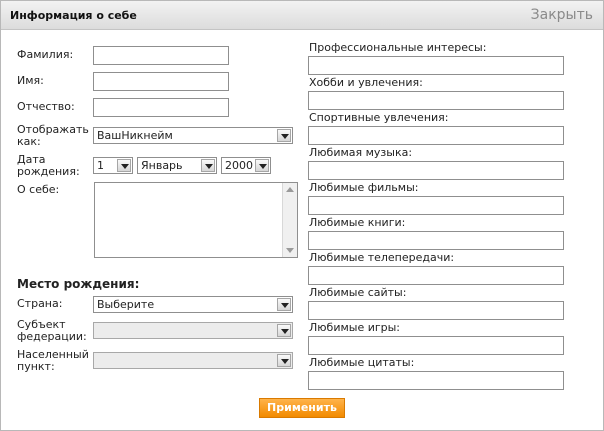  What do you see at coordinates (100, 165) in the screenshot?
I see `birth-day-value: 1` at bounding box center [100, 165].